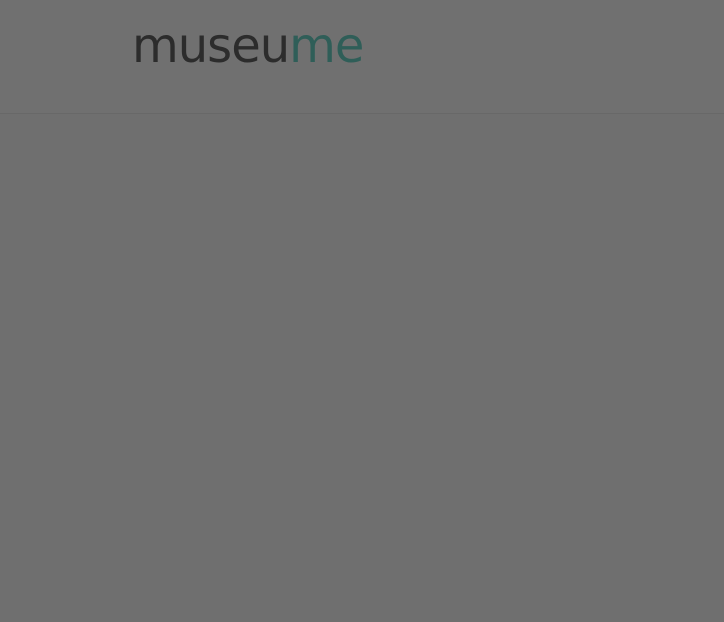 This screenshot has width=724, height=622. Describe the element at coordinates (210, 47) in the screenshot. I see `logo-dark-part: museu` at that location.